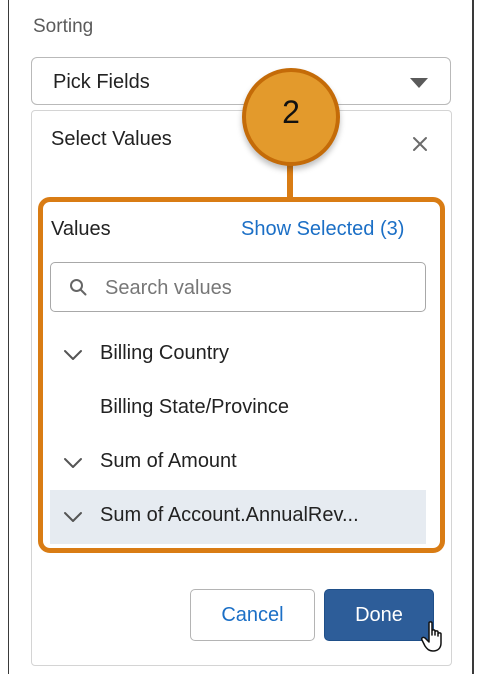 Image resolution: width=478 pixels, height=674 pixels. What do you see at coordinates (473, 337) in the screenshot?
I see `window-border-right` at bounding box center [473, 337].